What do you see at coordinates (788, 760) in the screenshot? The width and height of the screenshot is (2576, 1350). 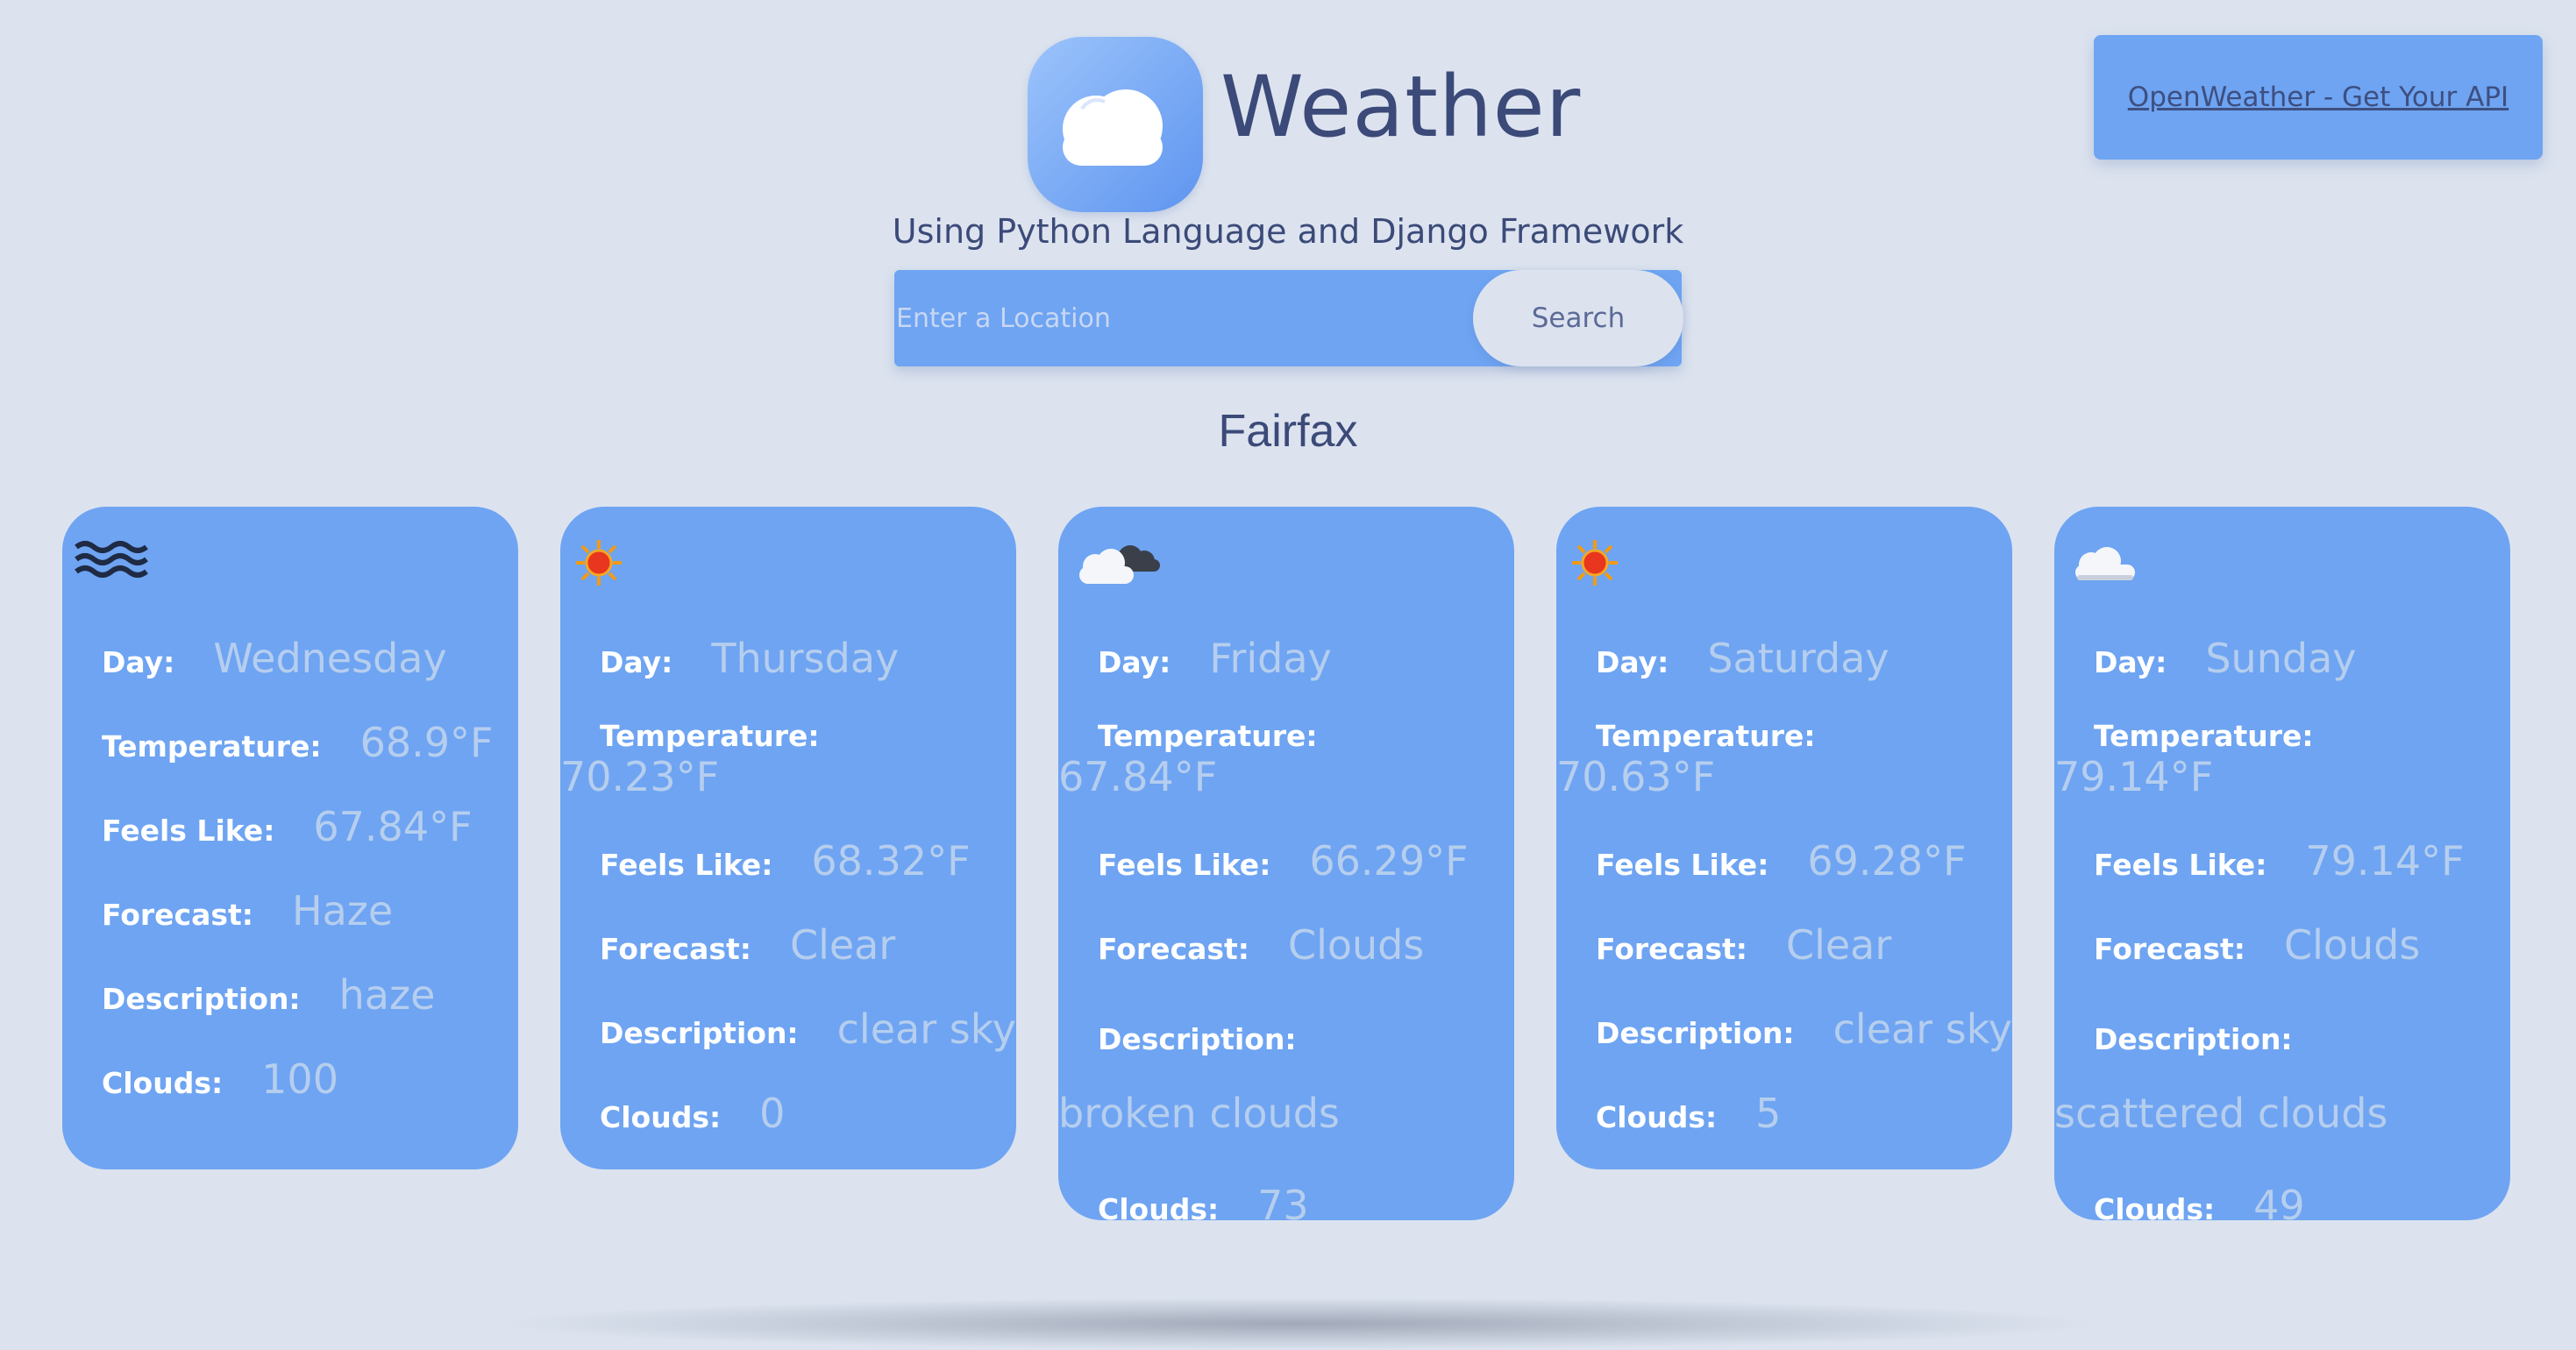 I see `temperature-row: Temperature:70.23°F` at bounding box center [788, 760].